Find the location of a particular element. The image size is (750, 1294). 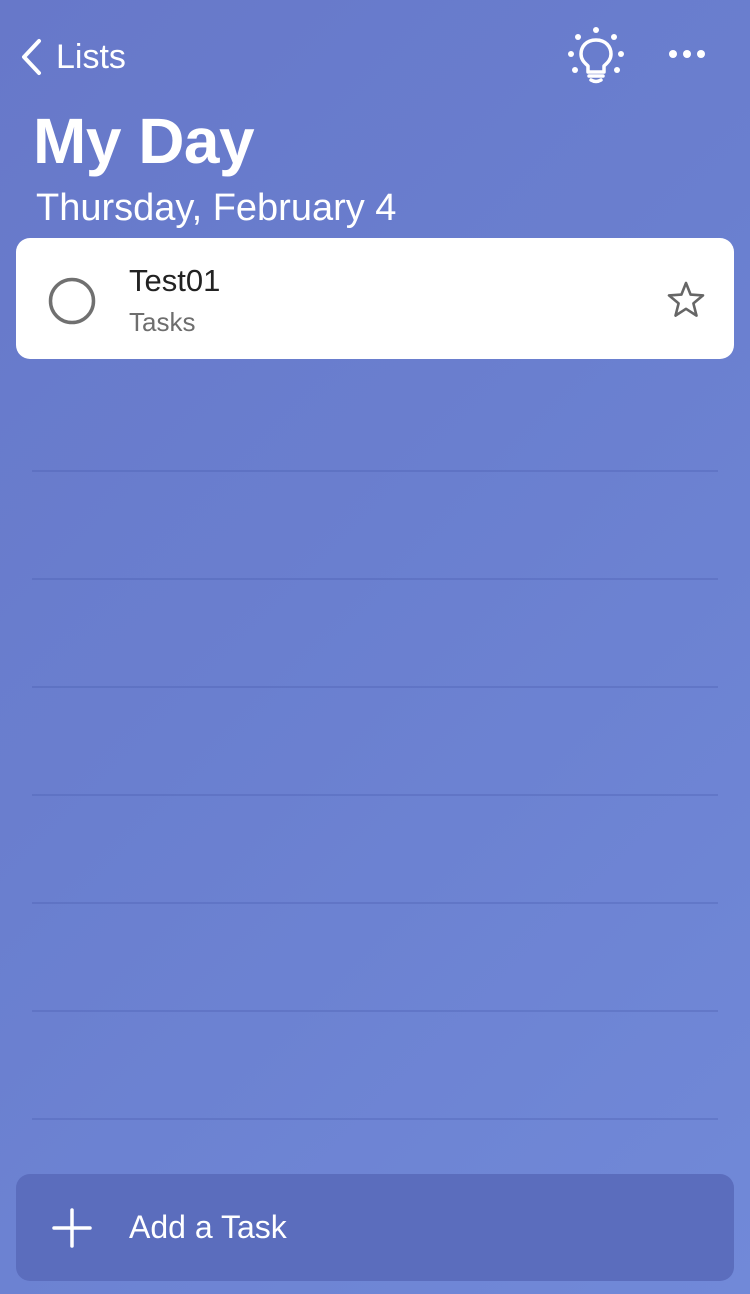

back-to-lists-button: Lists is located at coordinates (73, 57).